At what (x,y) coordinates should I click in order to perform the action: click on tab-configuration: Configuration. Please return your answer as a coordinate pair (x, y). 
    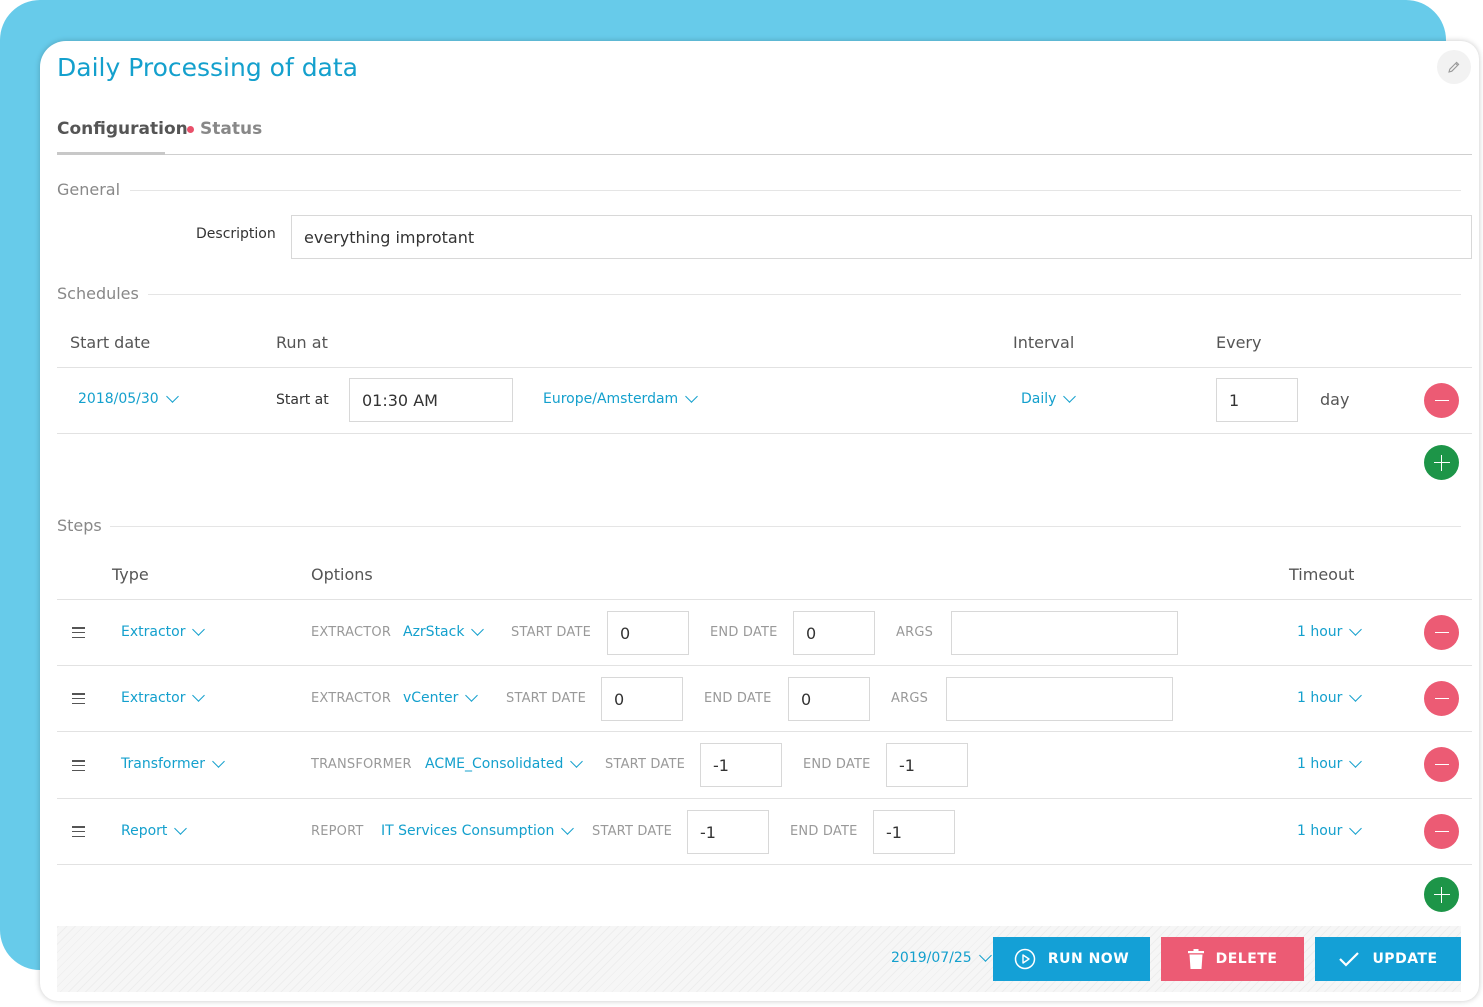
    Looking at the image, I should click on (122, 129).